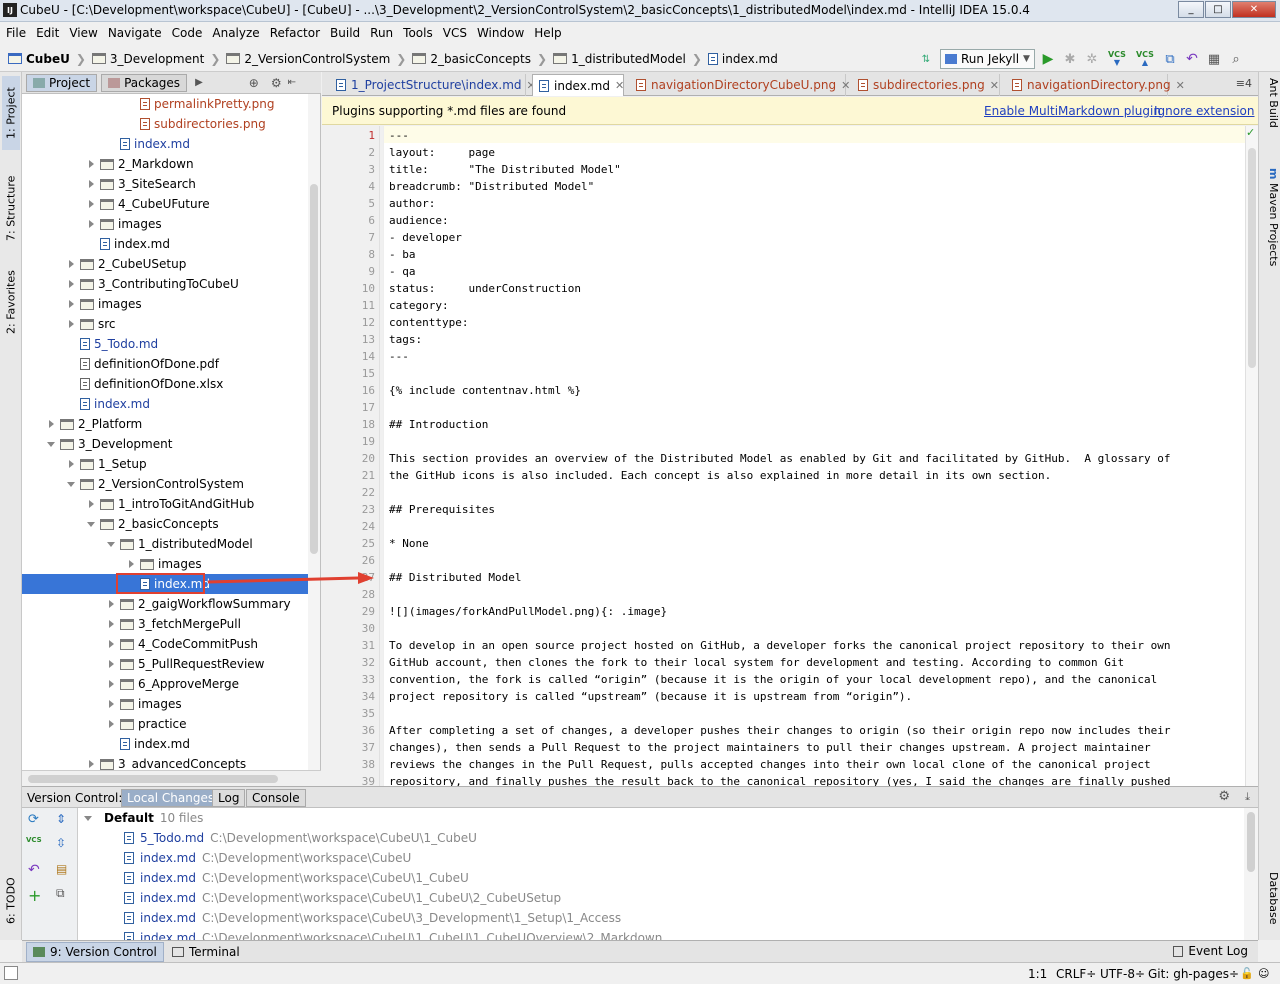 The image size is (1280, 984). What do you see at coordinates (142, 364) in the screenshot?
I see `tree-node: definitionOfDone.pdf` at bounding box center [142, 364].